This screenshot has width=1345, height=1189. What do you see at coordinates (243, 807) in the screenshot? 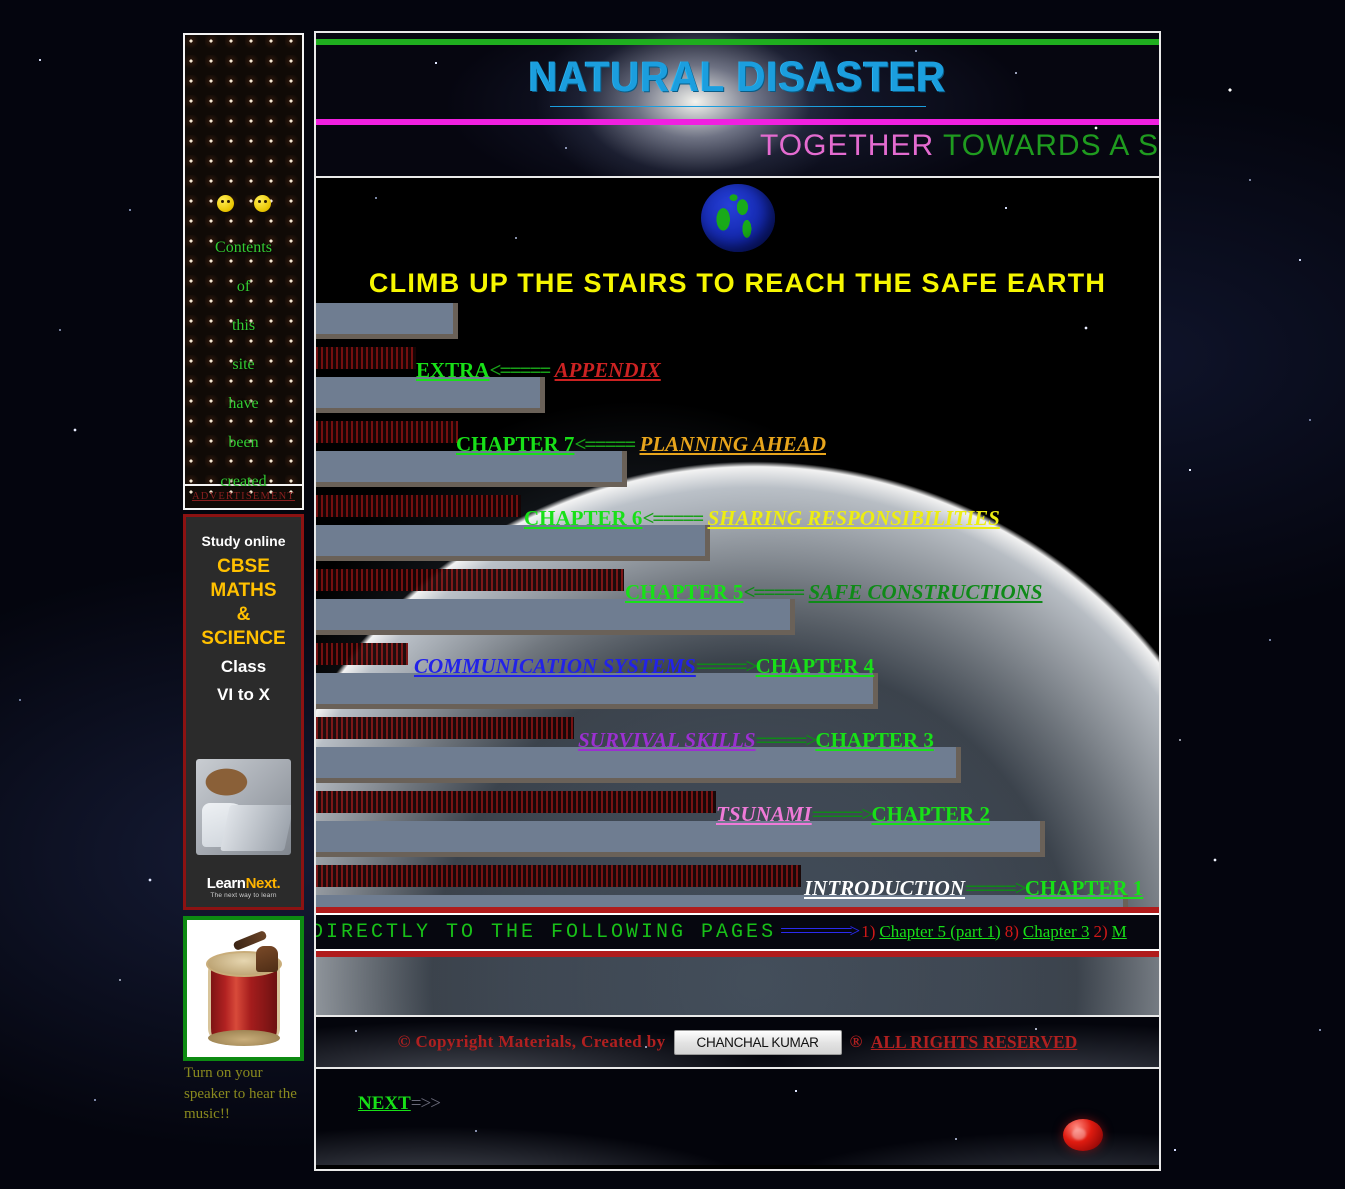
I see `ad-student-photo` at bounding box center [243, 807].